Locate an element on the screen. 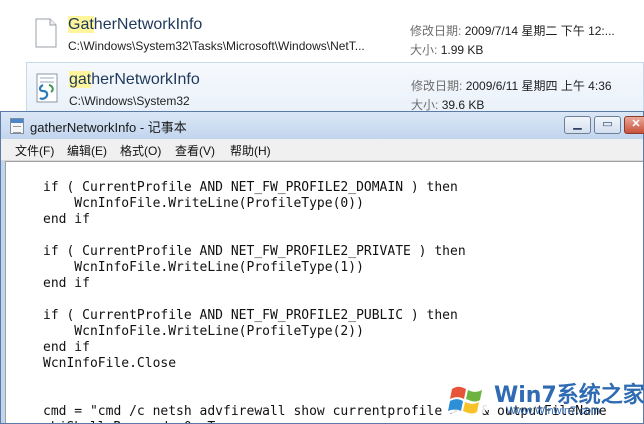  size-value: 1.99 KB is located at coordinates (462, 50).